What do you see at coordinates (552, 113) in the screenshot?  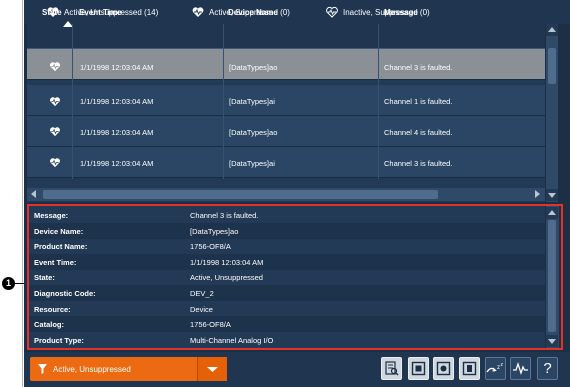 I see `table-vertical-scrollbar` at bounding box center [552, 113].